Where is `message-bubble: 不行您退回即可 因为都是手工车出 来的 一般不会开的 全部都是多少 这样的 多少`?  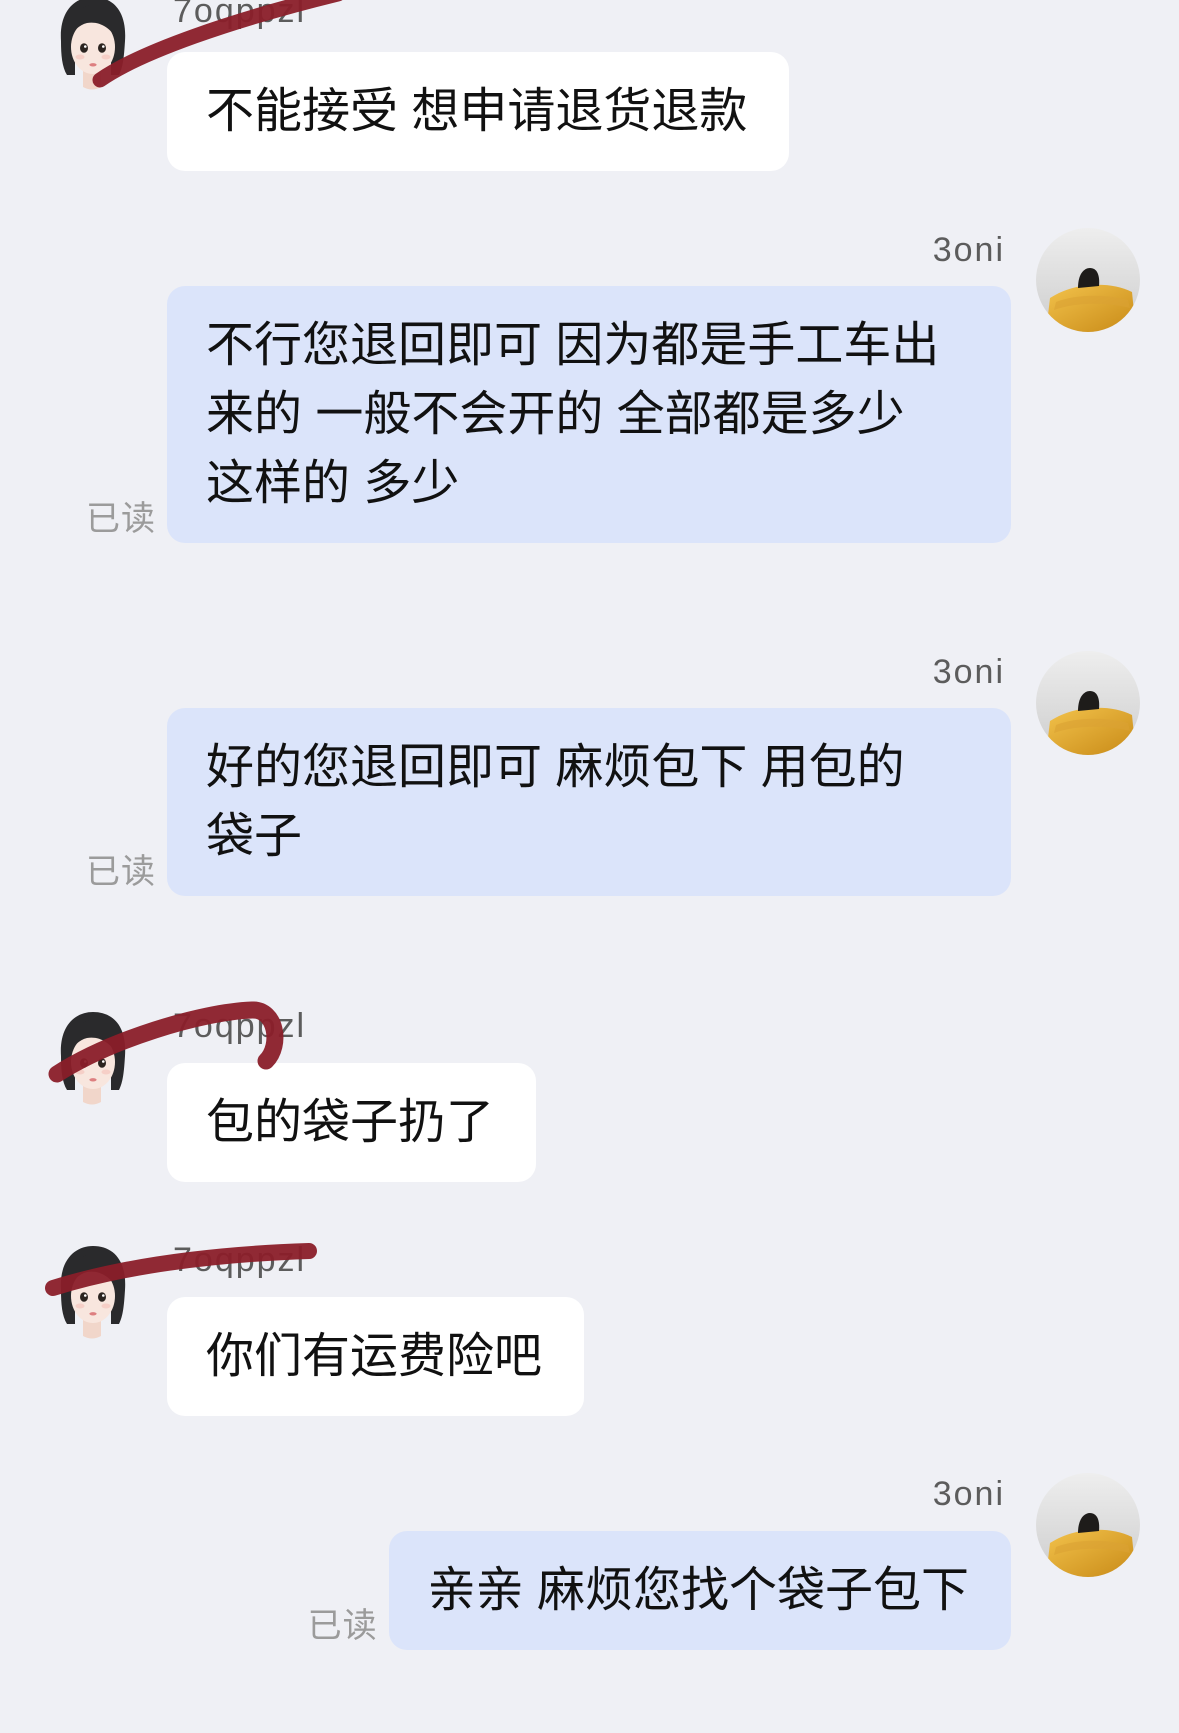 message-bubble: 不行您退回即可 因为都是手工车出 来的 一般不会开的 全部都是多少 这样的 多少 is located at coordinates (589, 414).